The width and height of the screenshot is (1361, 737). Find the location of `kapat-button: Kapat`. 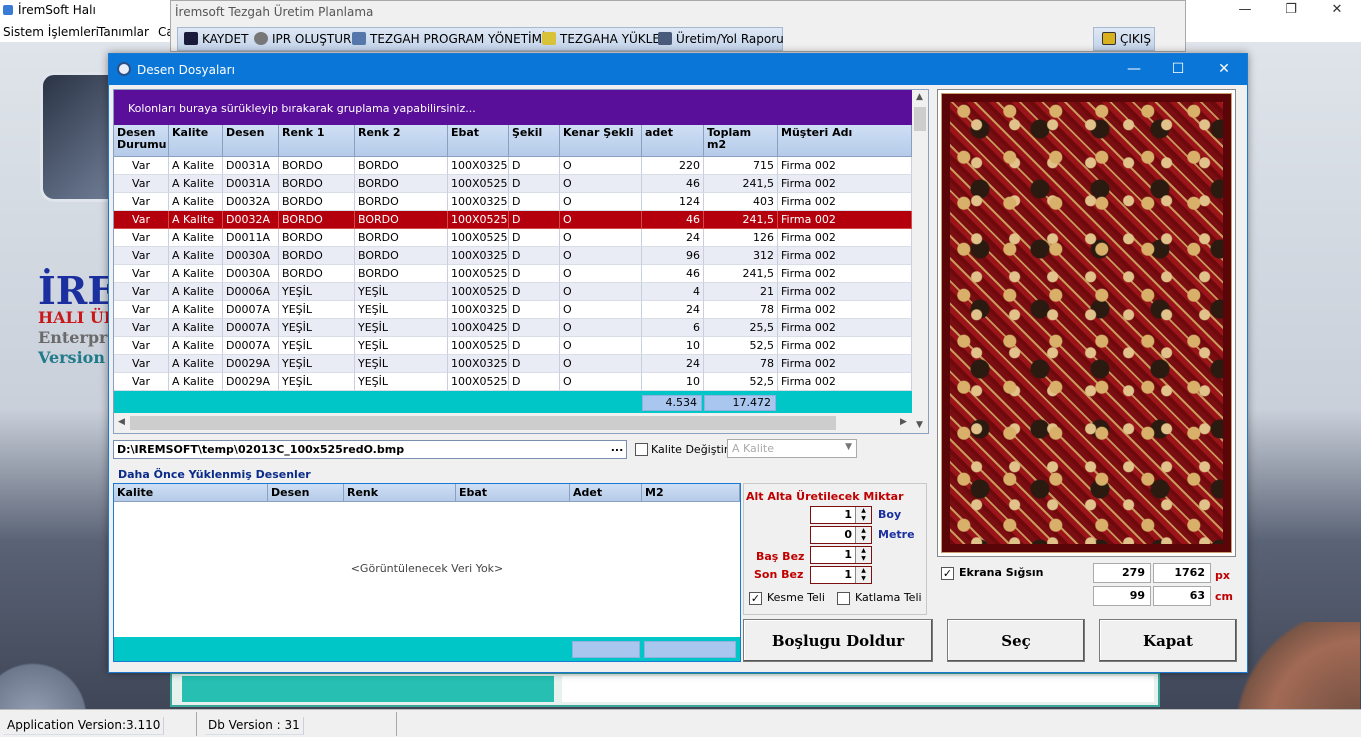

kapat-button: Kapat is located at coordinates (1168, 640).